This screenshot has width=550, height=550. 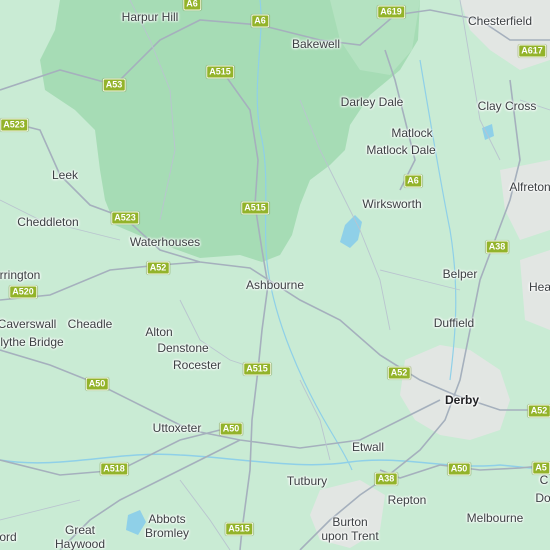 What do you see at coordinates (407, 500) in the screenshot?
I see `place-repton: Repton` at bounding box center [407, 500].